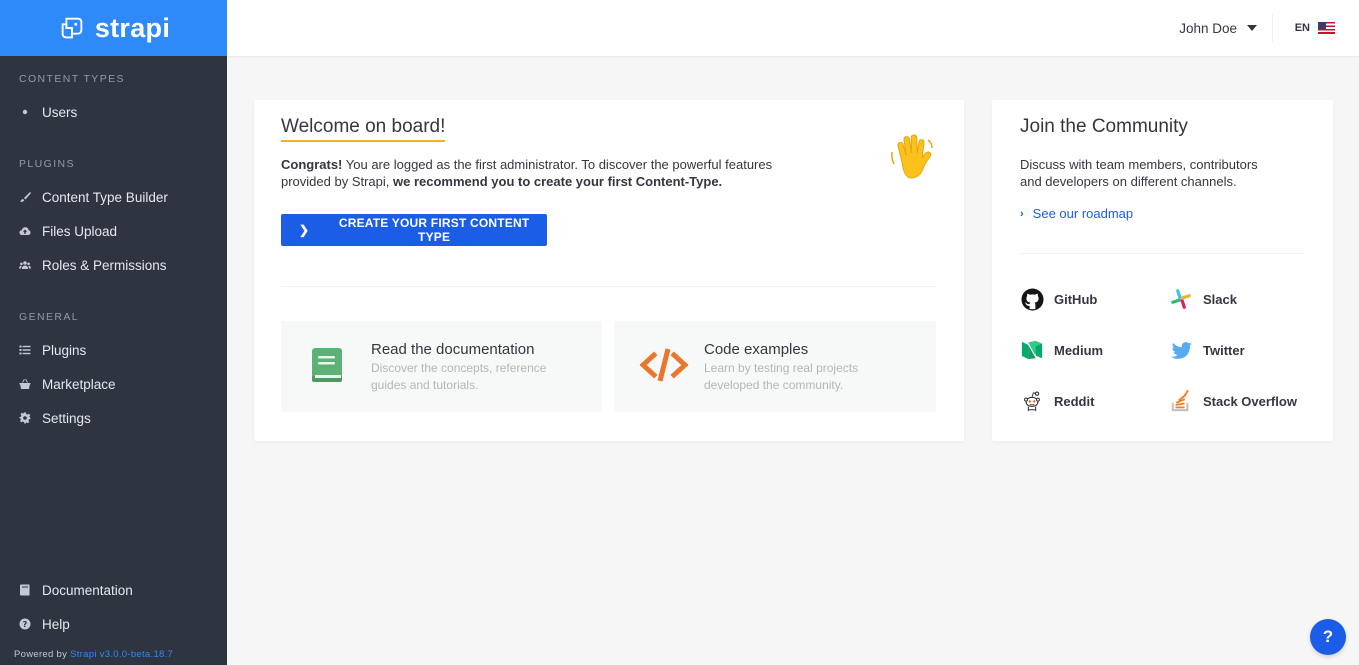 The width and height of the screenshot is (1359, 665). What do you see at coordinates (121, 654) in the screenshot?
I see `version-link: Strapi v3.0.0-beta.18.7` at bounding box center [121, 654].